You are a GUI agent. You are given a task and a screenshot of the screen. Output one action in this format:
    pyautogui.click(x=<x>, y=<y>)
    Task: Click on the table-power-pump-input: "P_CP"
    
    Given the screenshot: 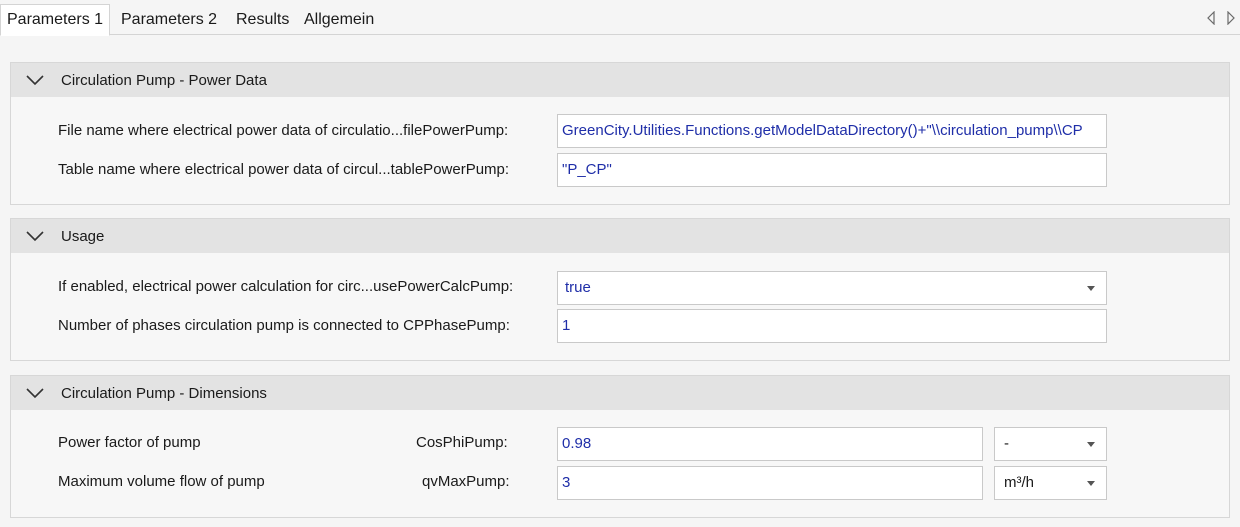 What is the action you would take?
    pyautogui.click(x=832, y=170)
    